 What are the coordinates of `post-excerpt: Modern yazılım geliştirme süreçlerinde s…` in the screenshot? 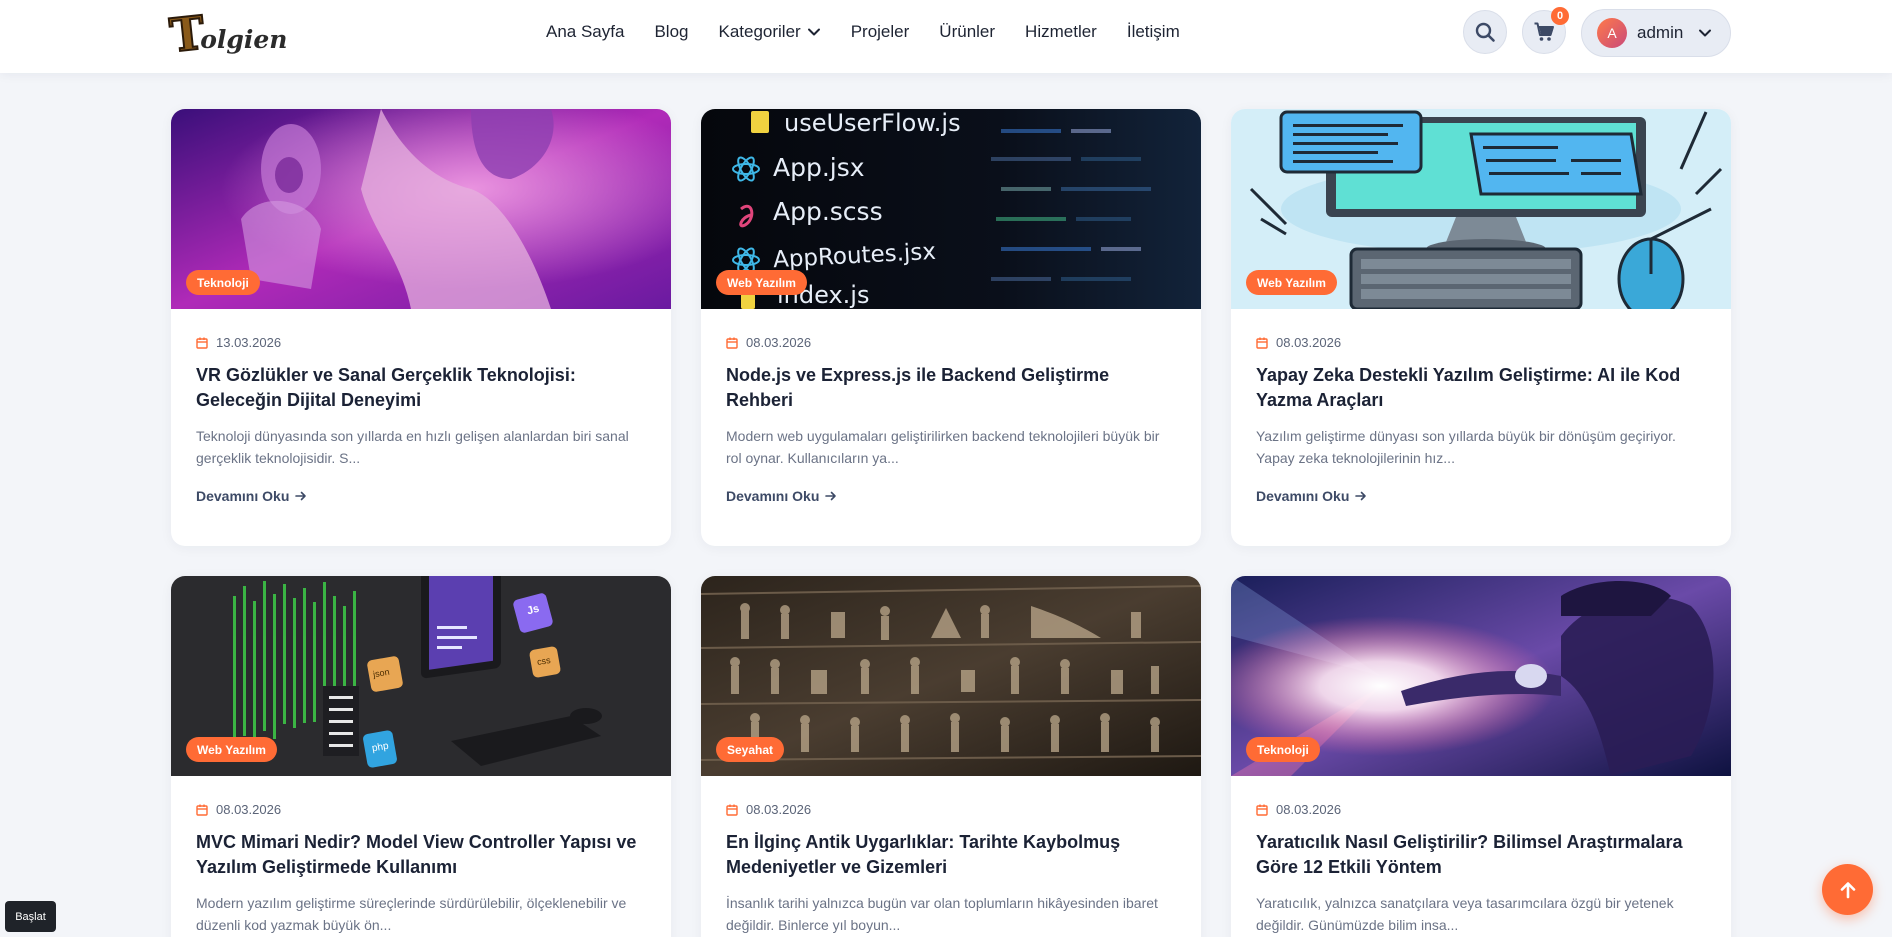 It's located at (411, 914).